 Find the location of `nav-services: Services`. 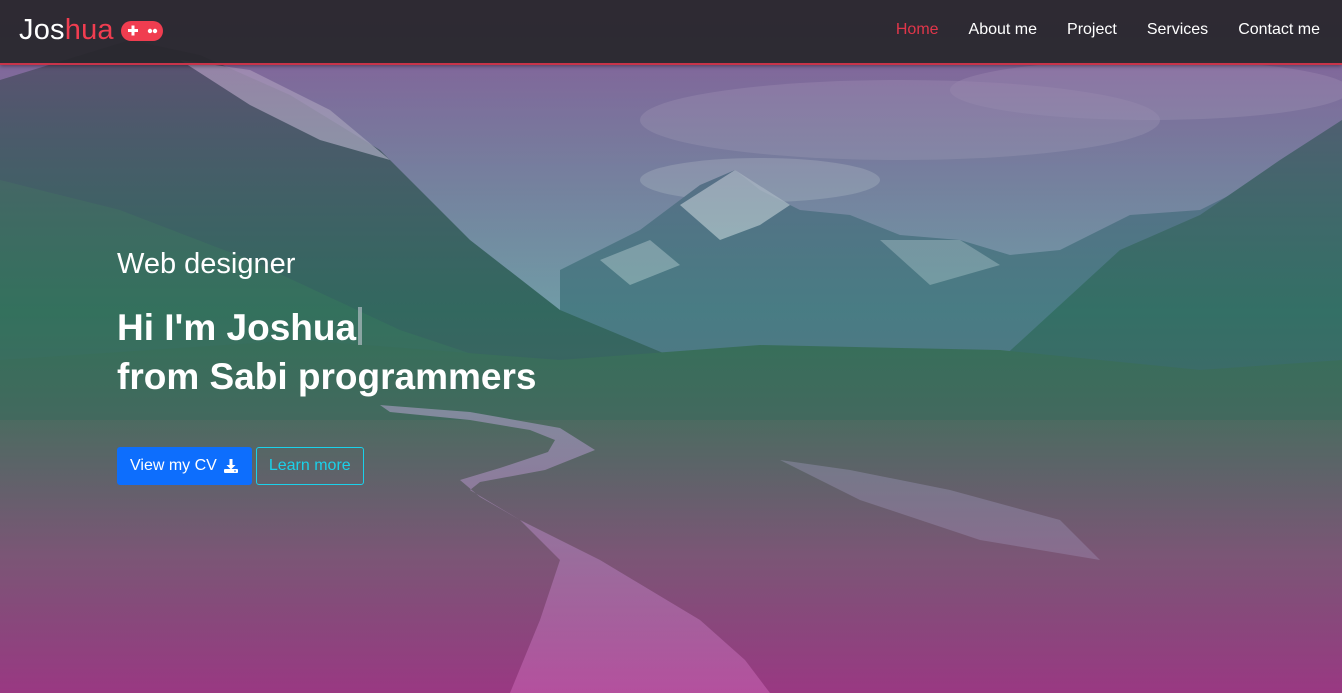

nav-services: Services is located at coordinates (1177, 30).